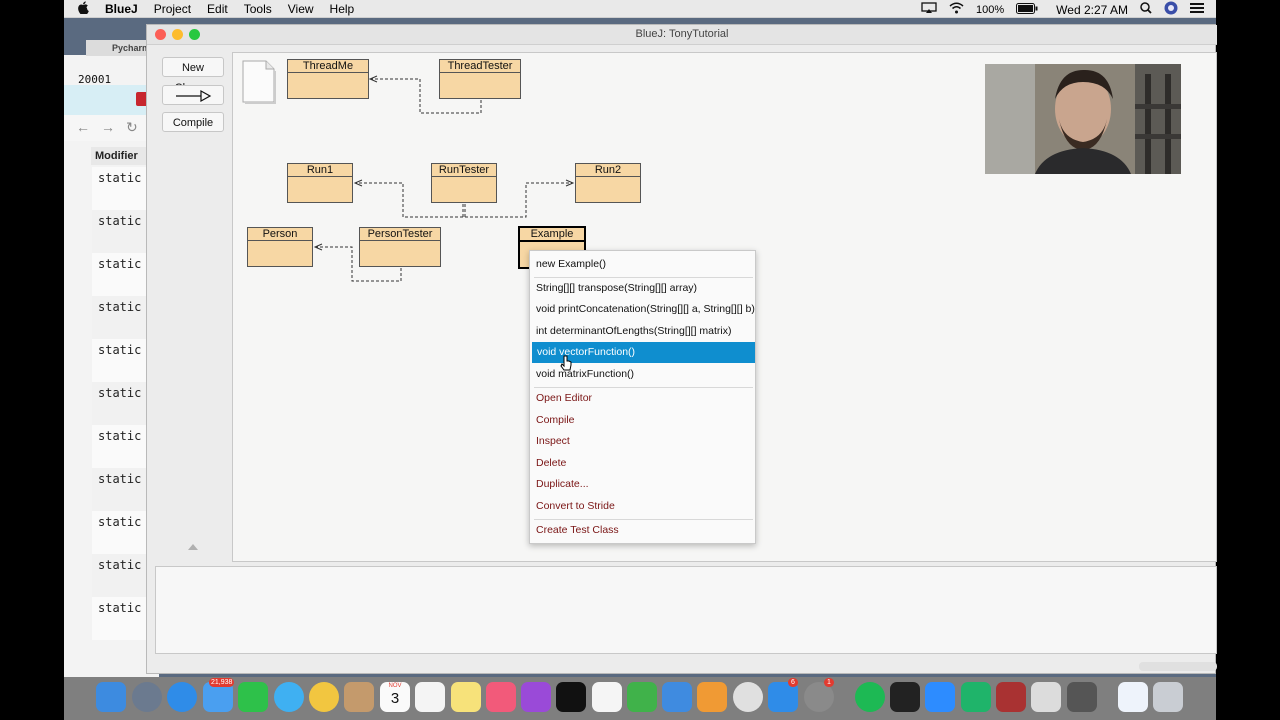 The image size is (1280, 720). I want to click on menu-view: View, so click(301, 9).